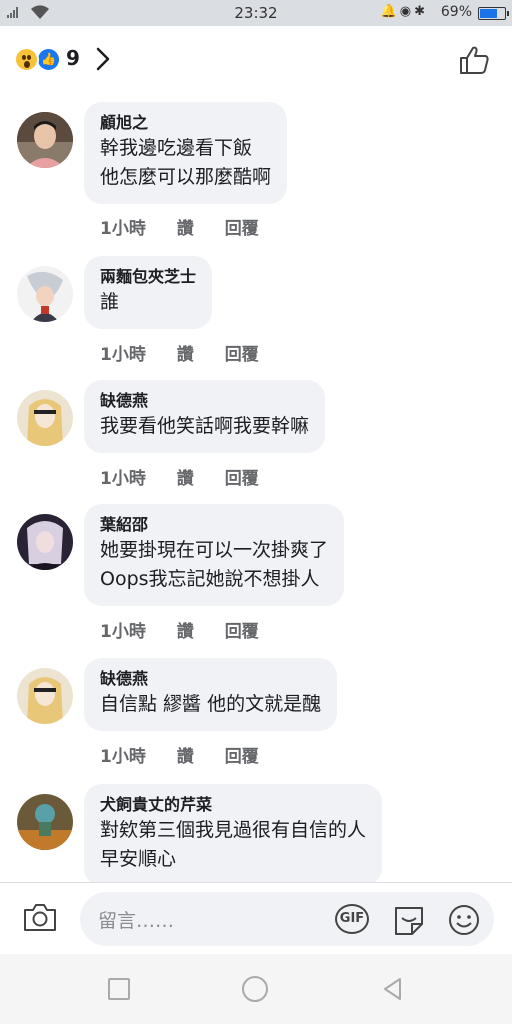 This screenshot has height=1024, width=512. Describe the element at coordinates (138, 859) in the screenshot. I see `comment-text: 早安順心` at that location.